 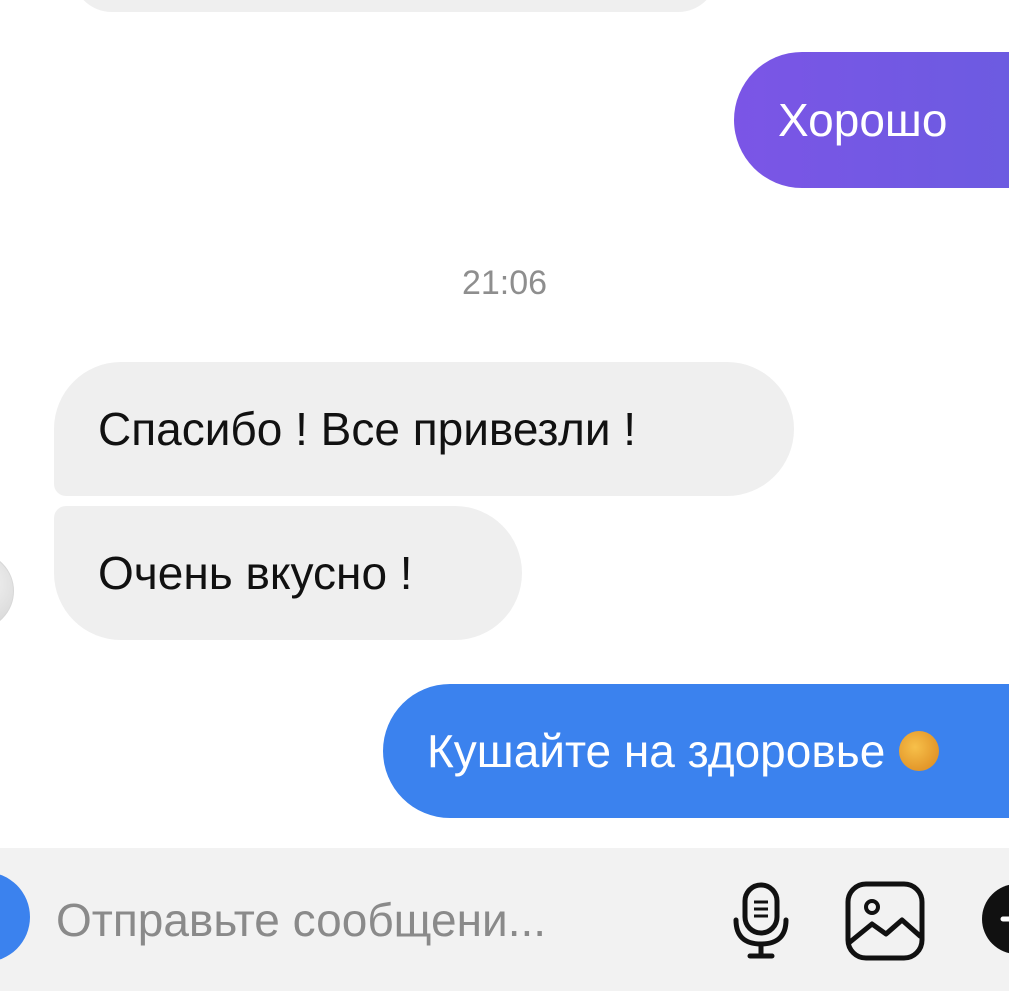 What do you see at coordinates (919, 751) in the screenshot?
I see `emoji-icon` at bounding box center [919, 751].